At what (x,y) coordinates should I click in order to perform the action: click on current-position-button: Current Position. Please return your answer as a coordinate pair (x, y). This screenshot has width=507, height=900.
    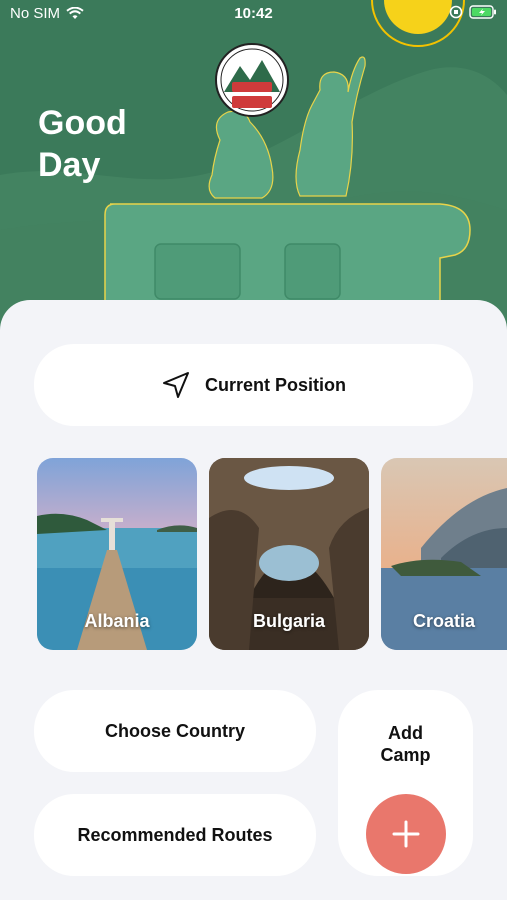
    Looking at the image, I should click on (253, 385).